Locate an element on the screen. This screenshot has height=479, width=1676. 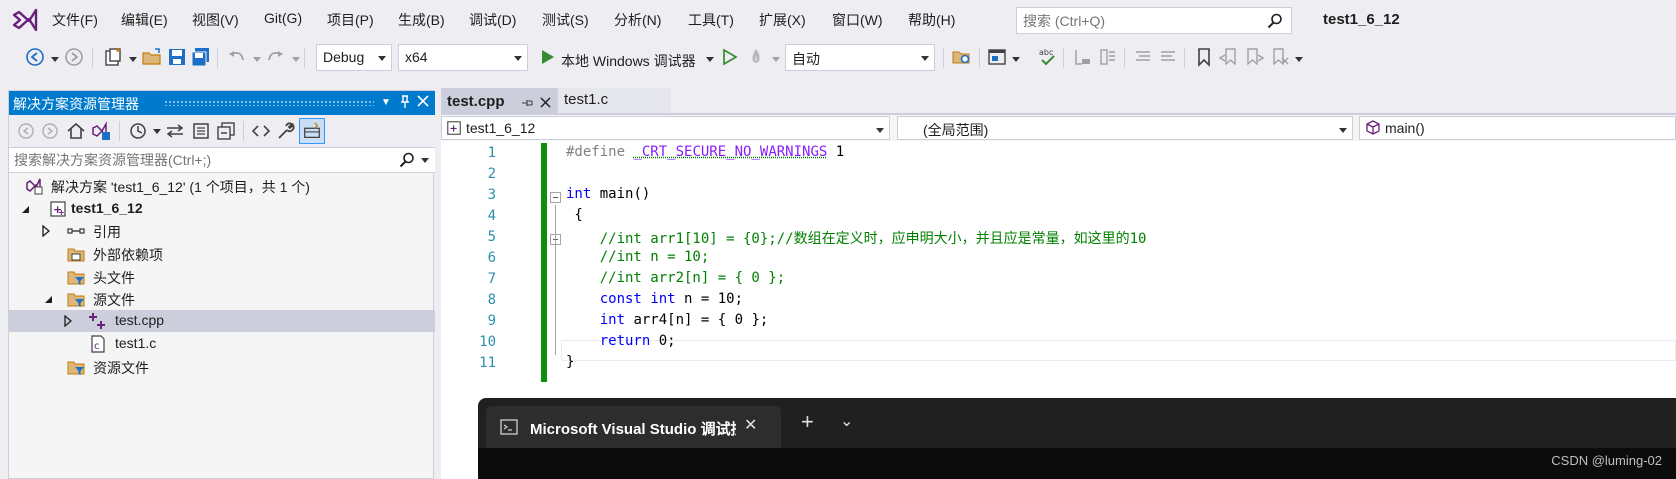
solution-search-box is located at coordinates (222, 160).